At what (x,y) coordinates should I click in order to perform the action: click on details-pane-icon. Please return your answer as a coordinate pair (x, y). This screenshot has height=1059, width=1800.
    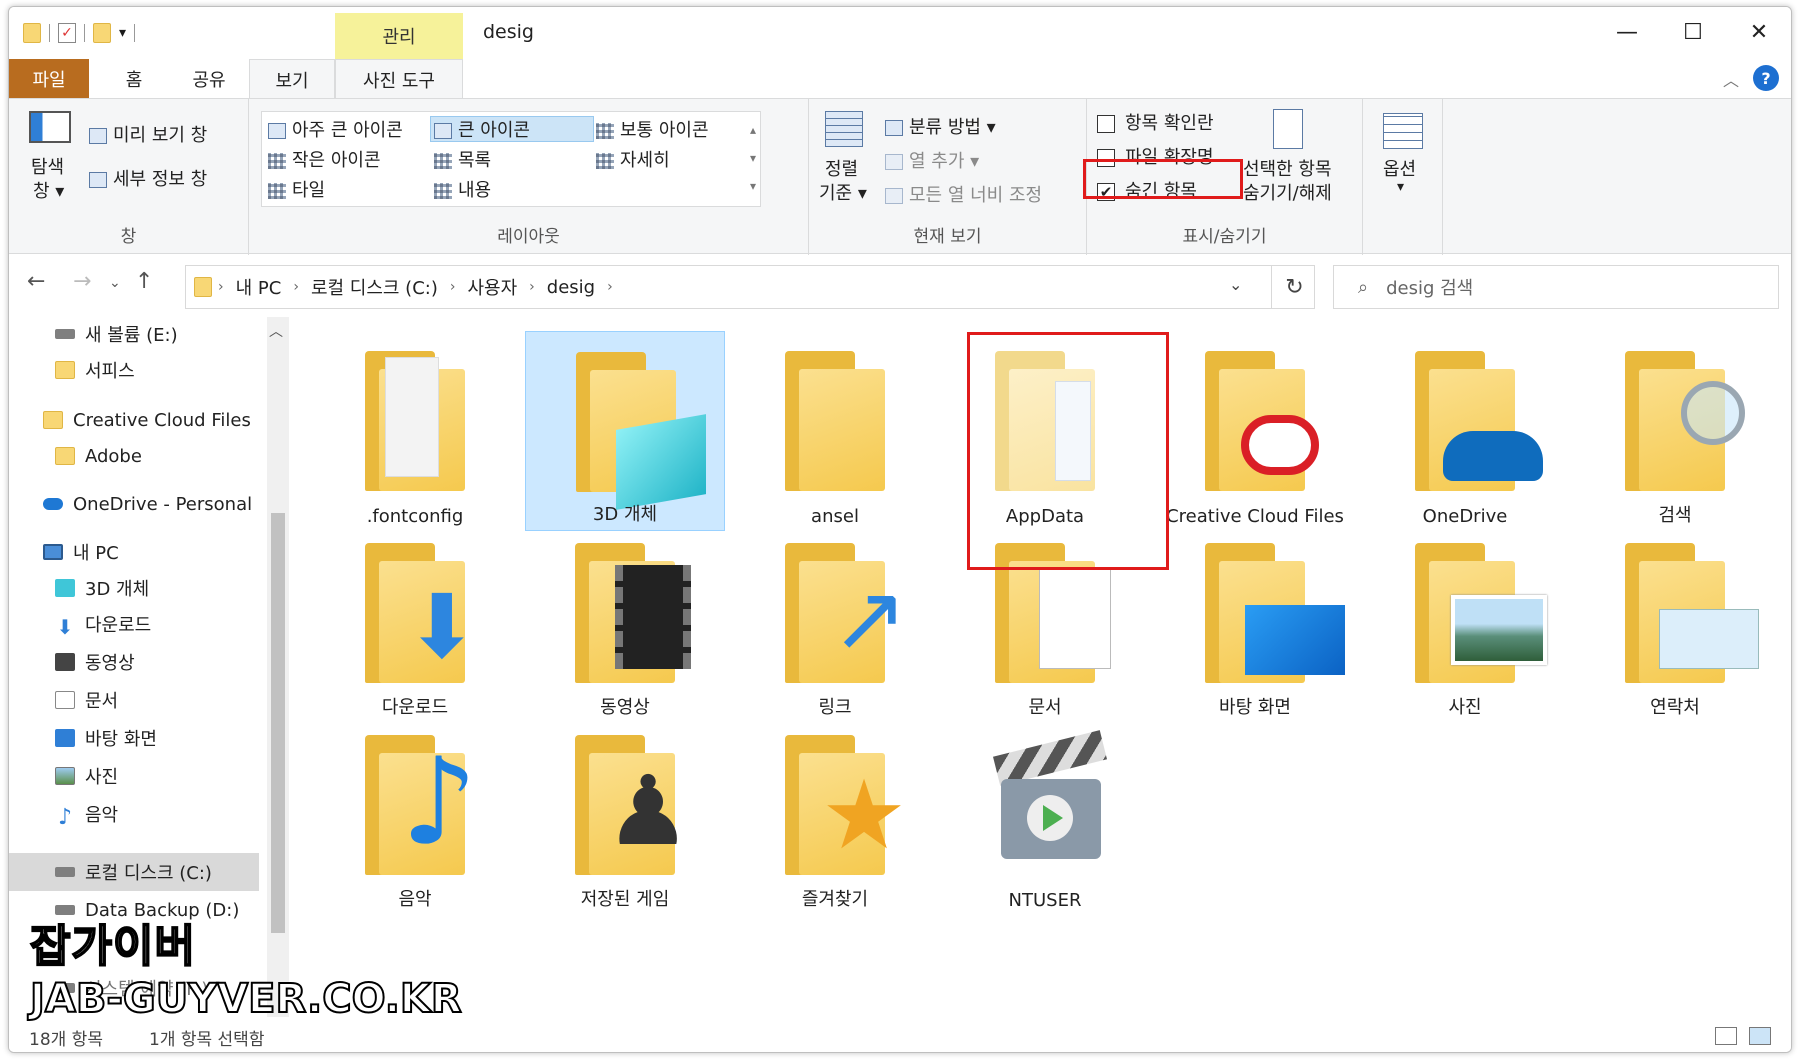
    Looking at the image, I should click on (98, 180).